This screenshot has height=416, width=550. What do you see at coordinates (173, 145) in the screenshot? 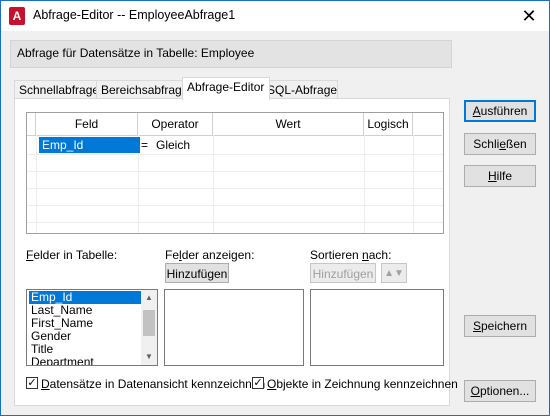
I see `cell-operator: Gleich` at bounding box center [173, 145].